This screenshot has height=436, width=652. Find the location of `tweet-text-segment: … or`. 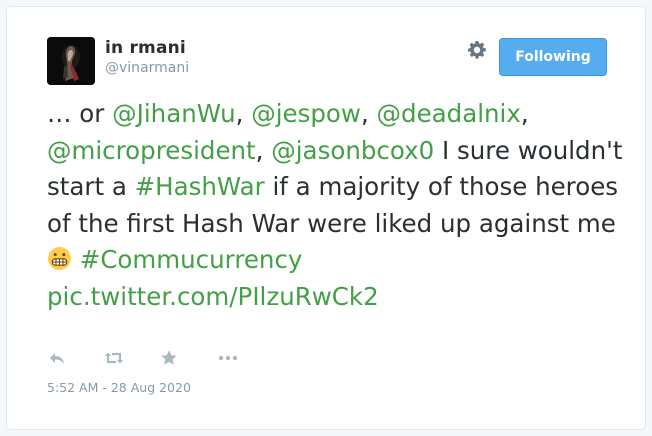

tweet-text-segment: … or is located at coordinates (80, 113).